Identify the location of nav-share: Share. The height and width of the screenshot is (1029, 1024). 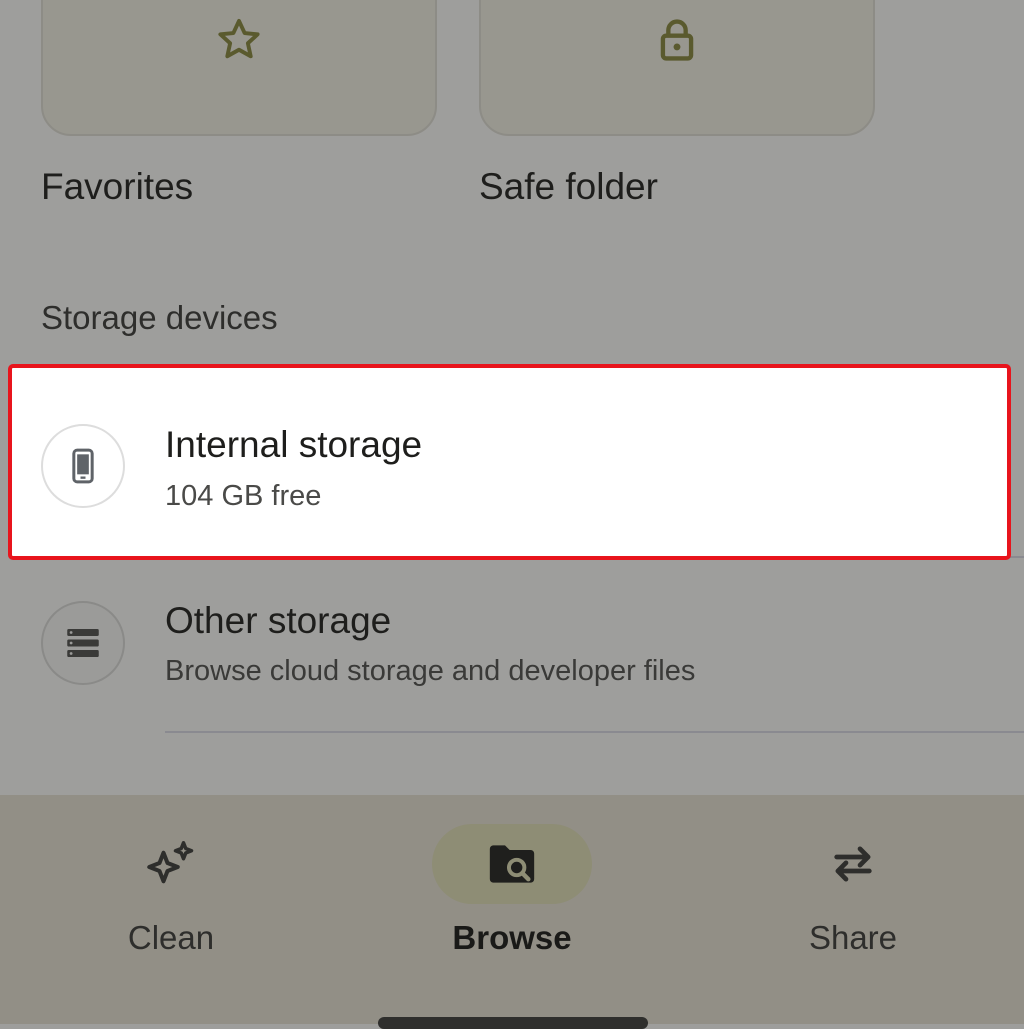
(853, 895).